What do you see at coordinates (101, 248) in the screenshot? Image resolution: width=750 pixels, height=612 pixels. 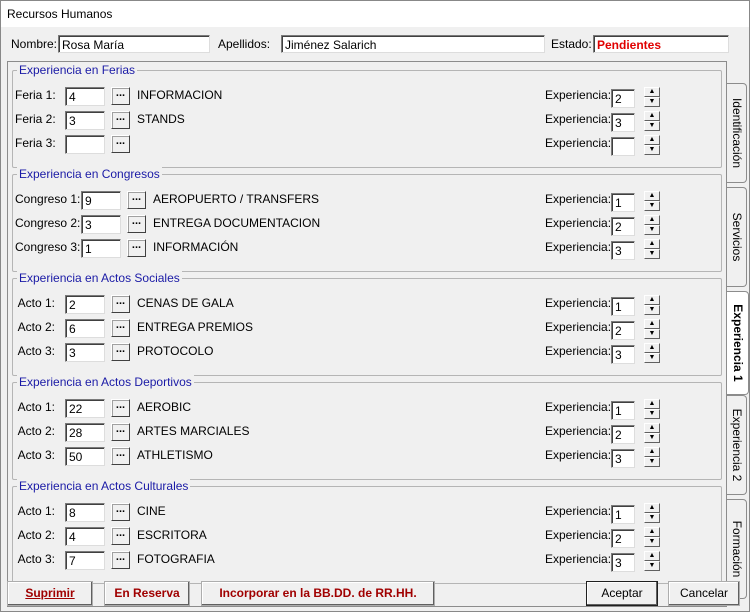 I see `row-value-field: 1` at bounding box center [101, 248].